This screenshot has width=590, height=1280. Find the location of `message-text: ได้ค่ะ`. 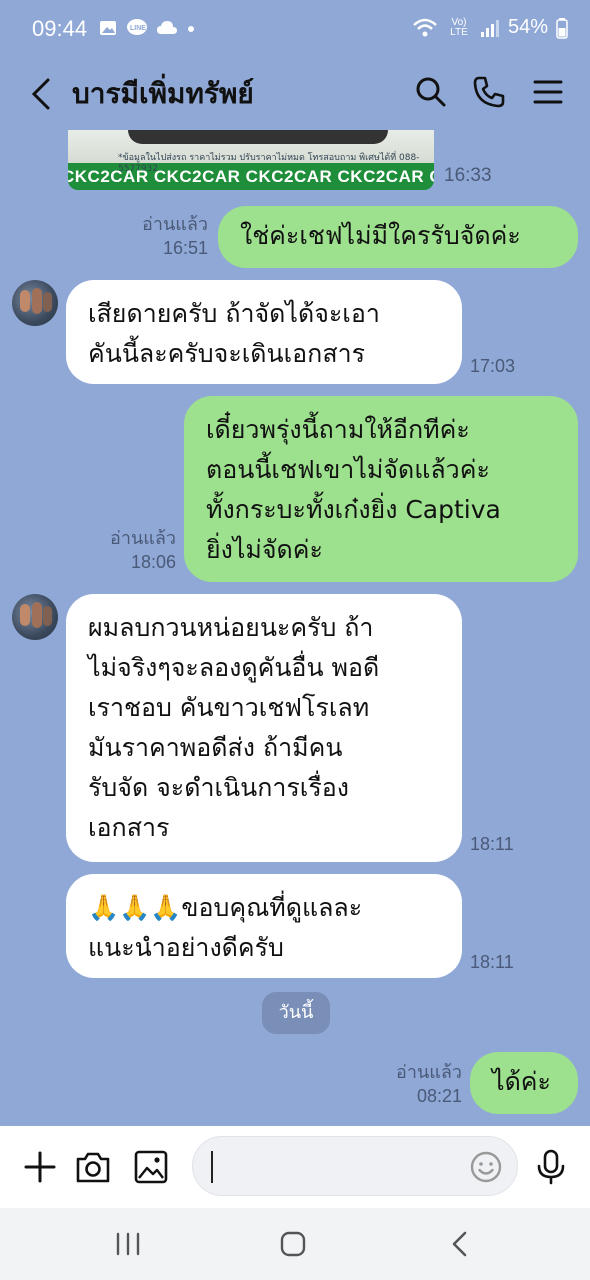

message-text: ได้ค่ะ is located at coordinates (521, 1081).